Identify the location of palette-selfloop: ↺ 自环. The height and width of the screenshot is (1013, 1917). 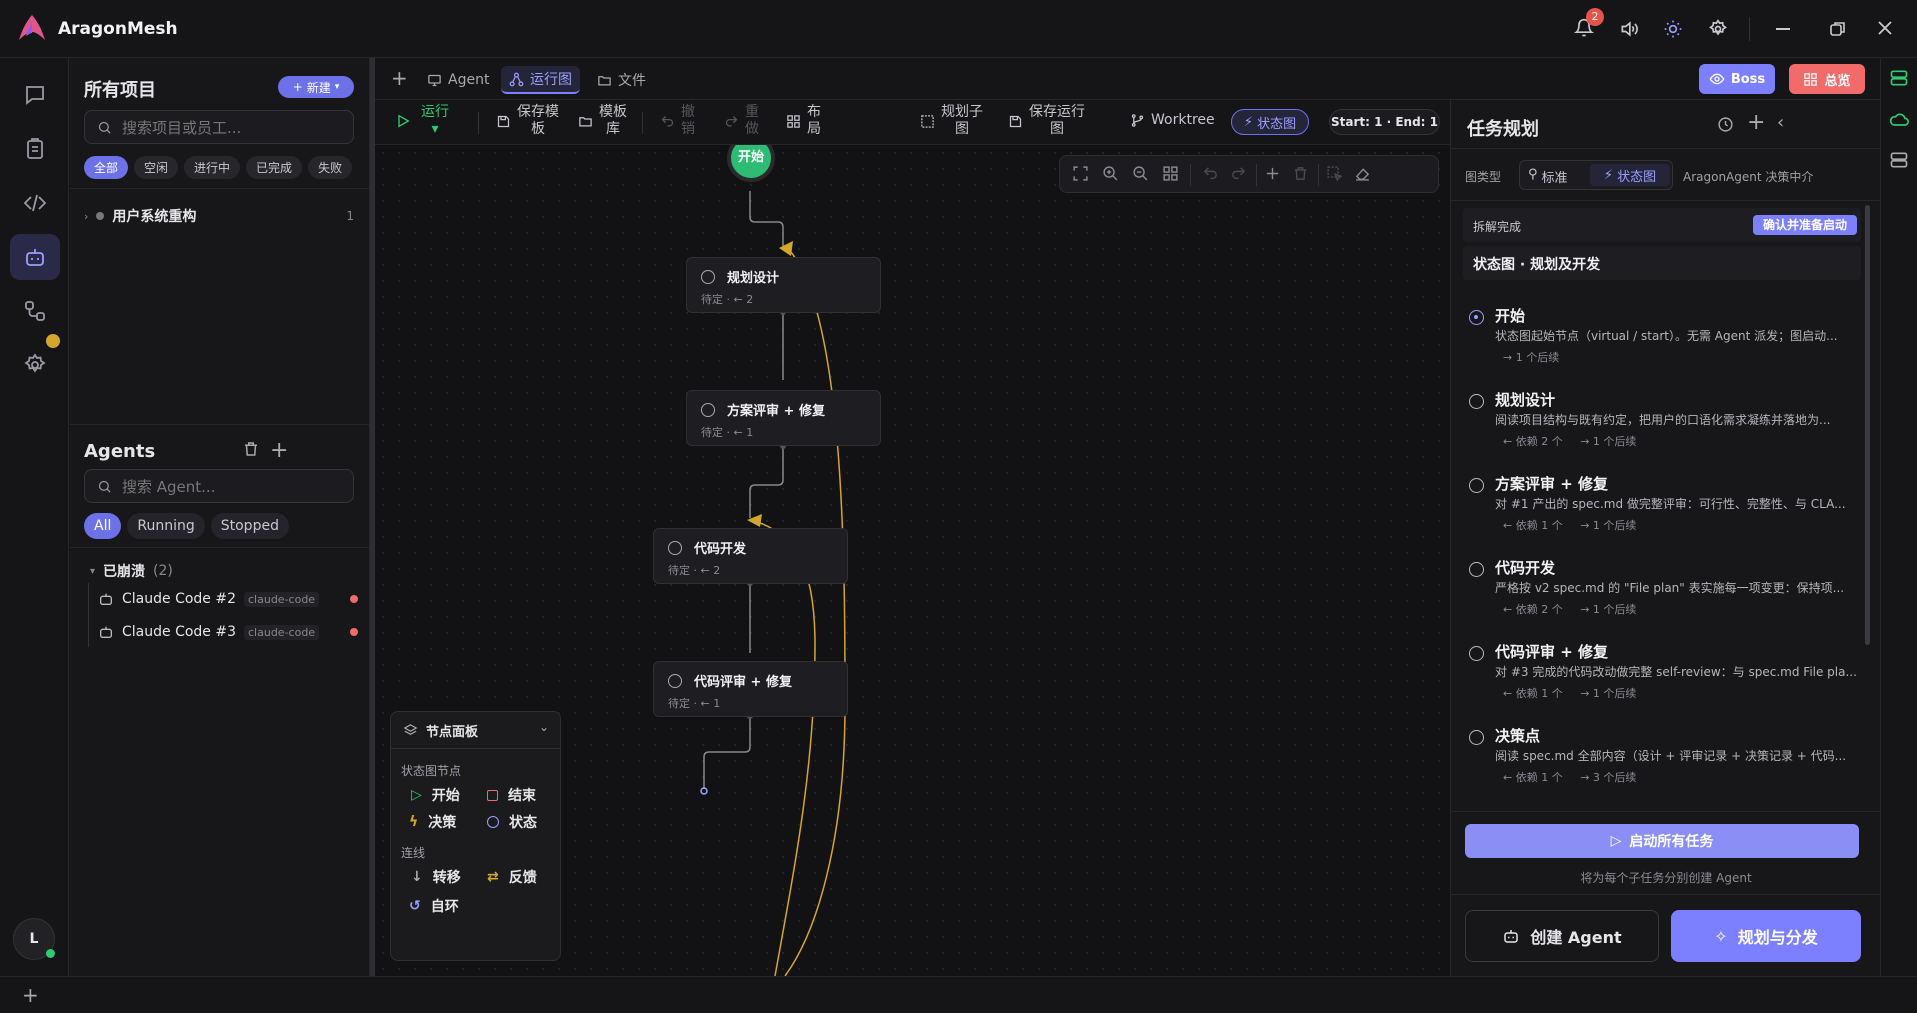
(434, 906).